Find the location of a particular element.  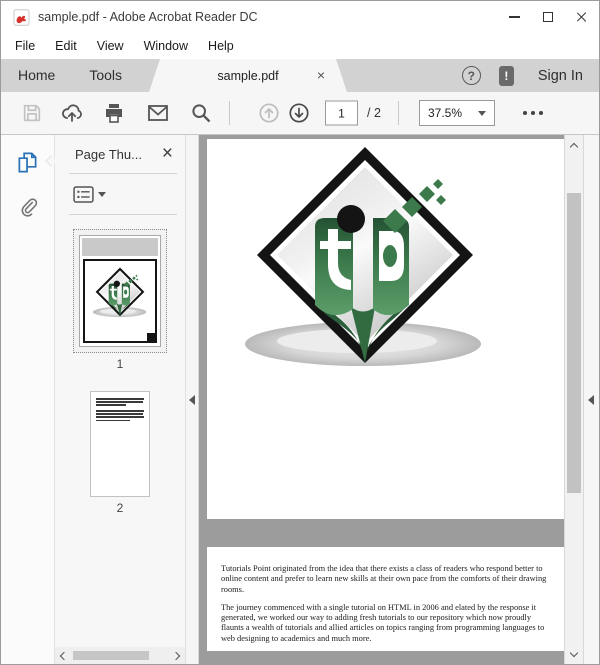

expand-tools-pane-icon is located at coordinates (591, 400).